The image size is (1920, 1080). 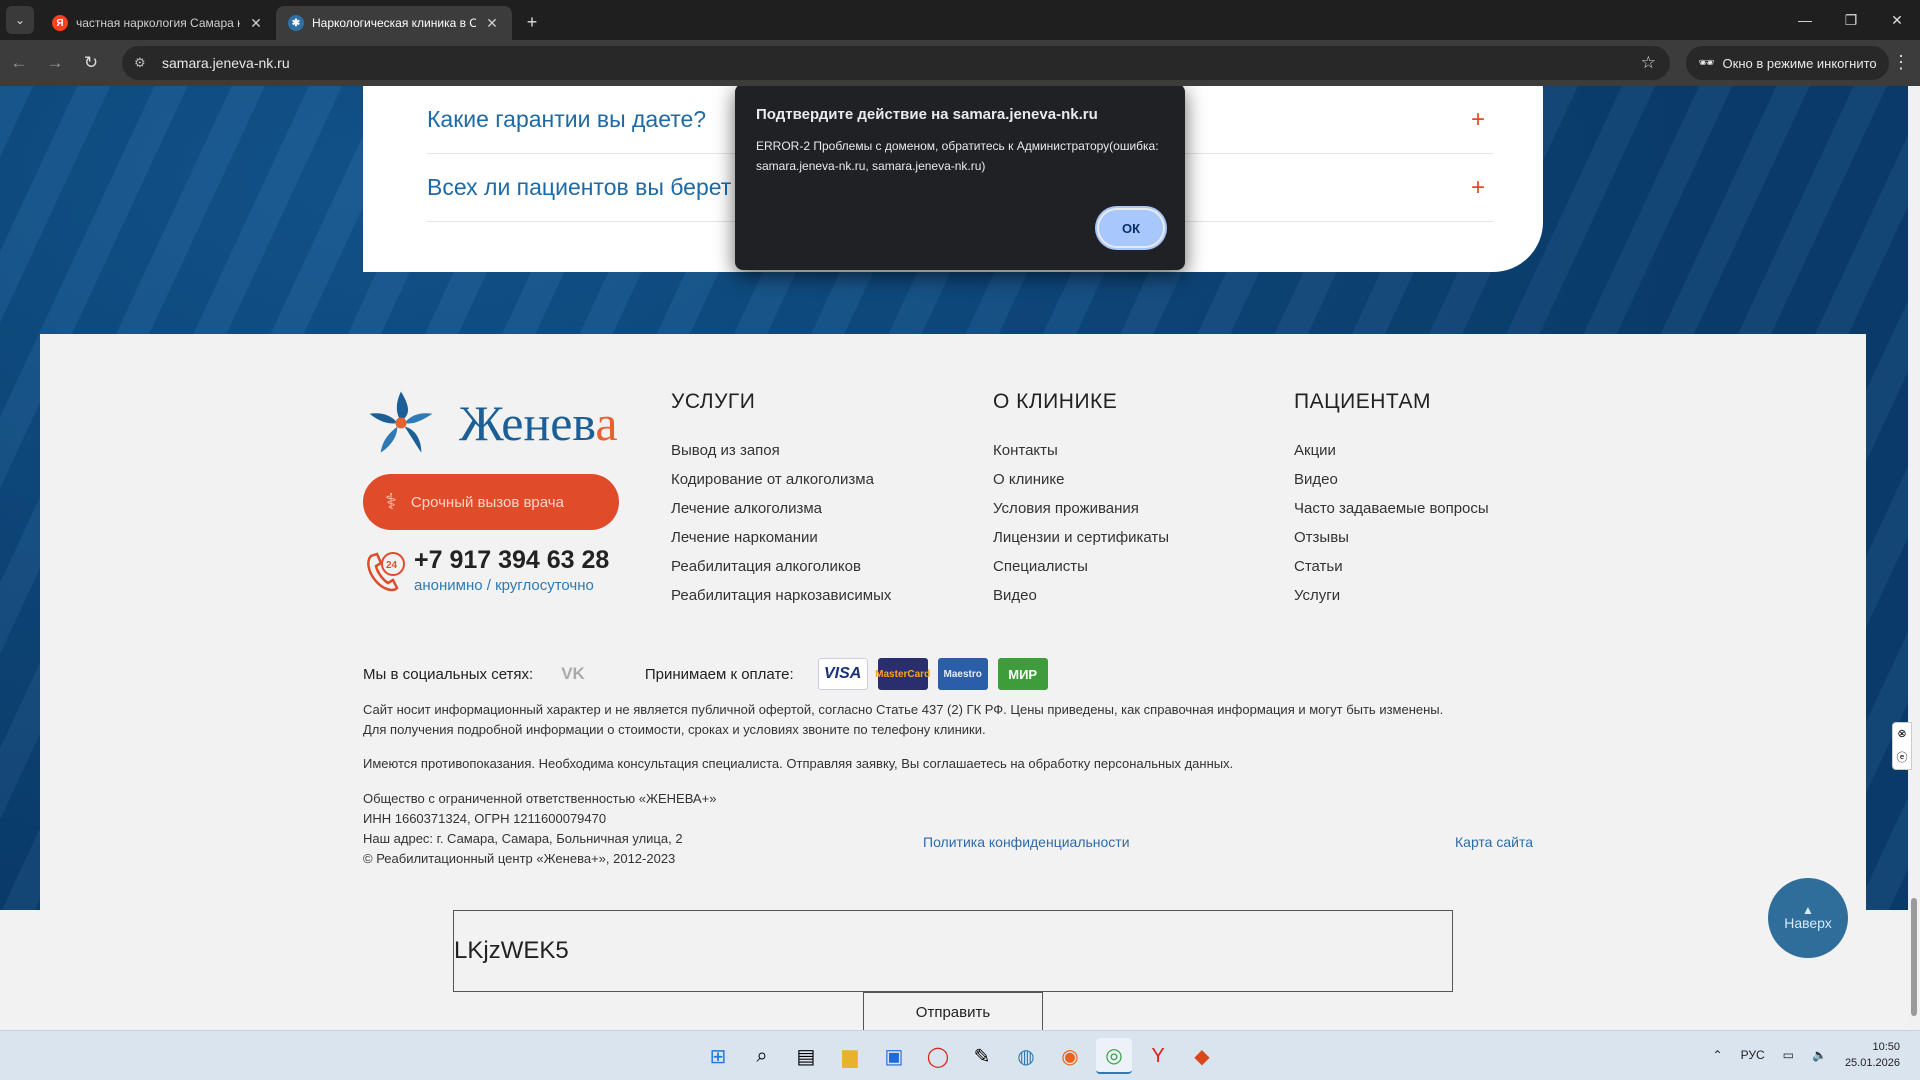 What do you see at coordinates (1391, 450) in the screenshot?
I see `footer-link: Акции` at bounding box center [1391, 450].